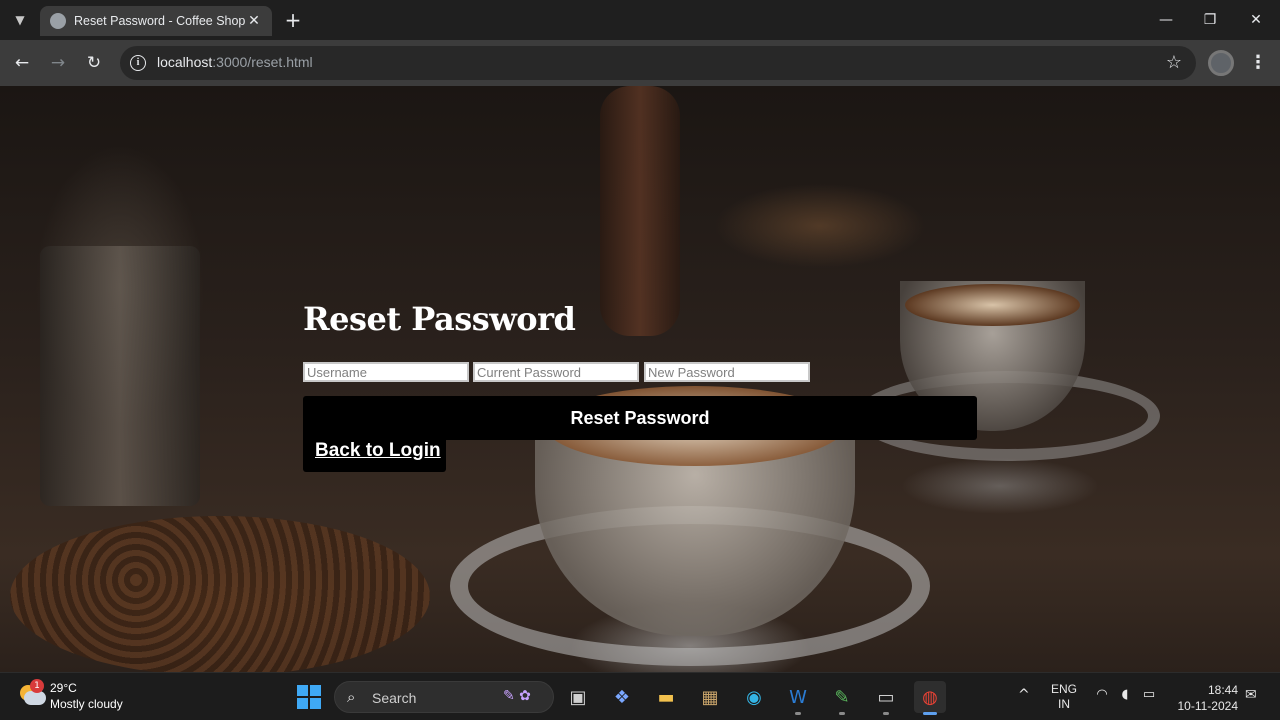 The width and height of the screenshot is (1280, 720). What do you see at coordinates (86, 704) in the screenshot?
I see `weather-description: Mostly cloudy` at bounding box center [86, 704].